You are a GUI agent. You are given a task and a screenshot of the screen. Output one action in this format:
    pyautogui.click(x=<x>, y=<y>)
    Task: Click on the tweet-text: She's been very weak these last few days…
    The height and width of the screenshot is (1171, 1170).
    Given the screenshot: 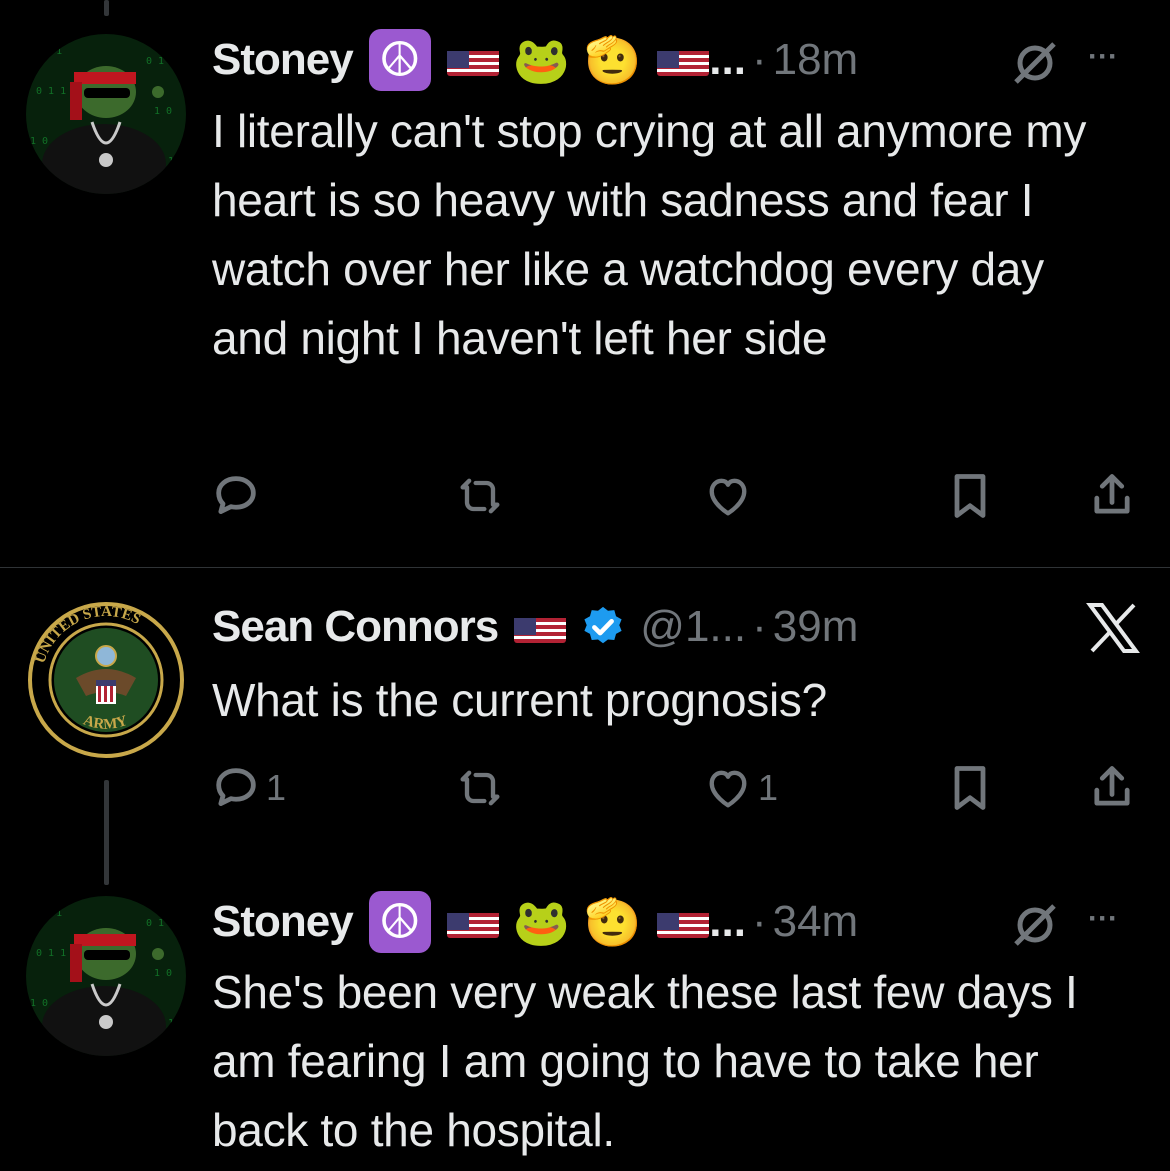 What is the action you would take?
    pyautogui.click(x=645, y=1061)
    